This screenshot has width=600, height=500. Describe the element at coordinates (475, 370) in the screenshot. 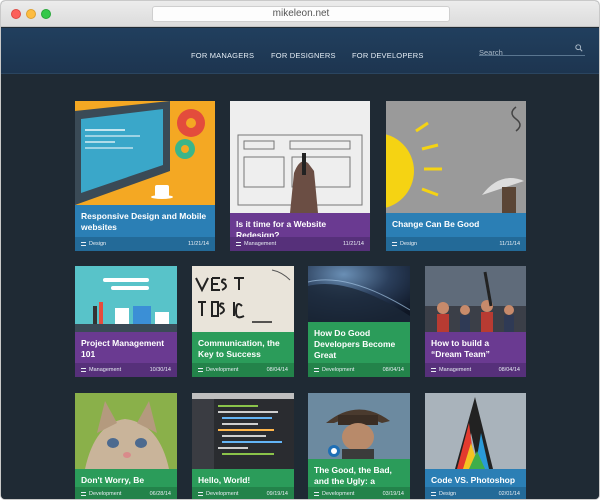

I see `article-meta: Management 08/04/14` at that location.